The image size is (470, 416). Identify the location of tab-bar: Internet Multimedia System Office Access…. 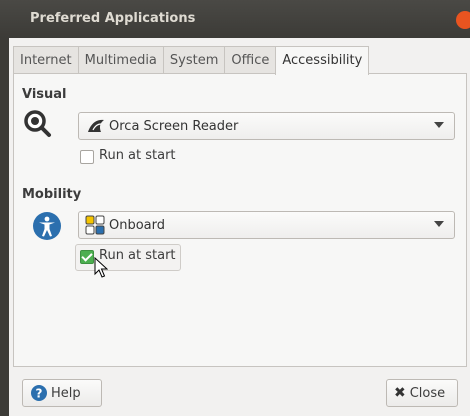
(191, 60).